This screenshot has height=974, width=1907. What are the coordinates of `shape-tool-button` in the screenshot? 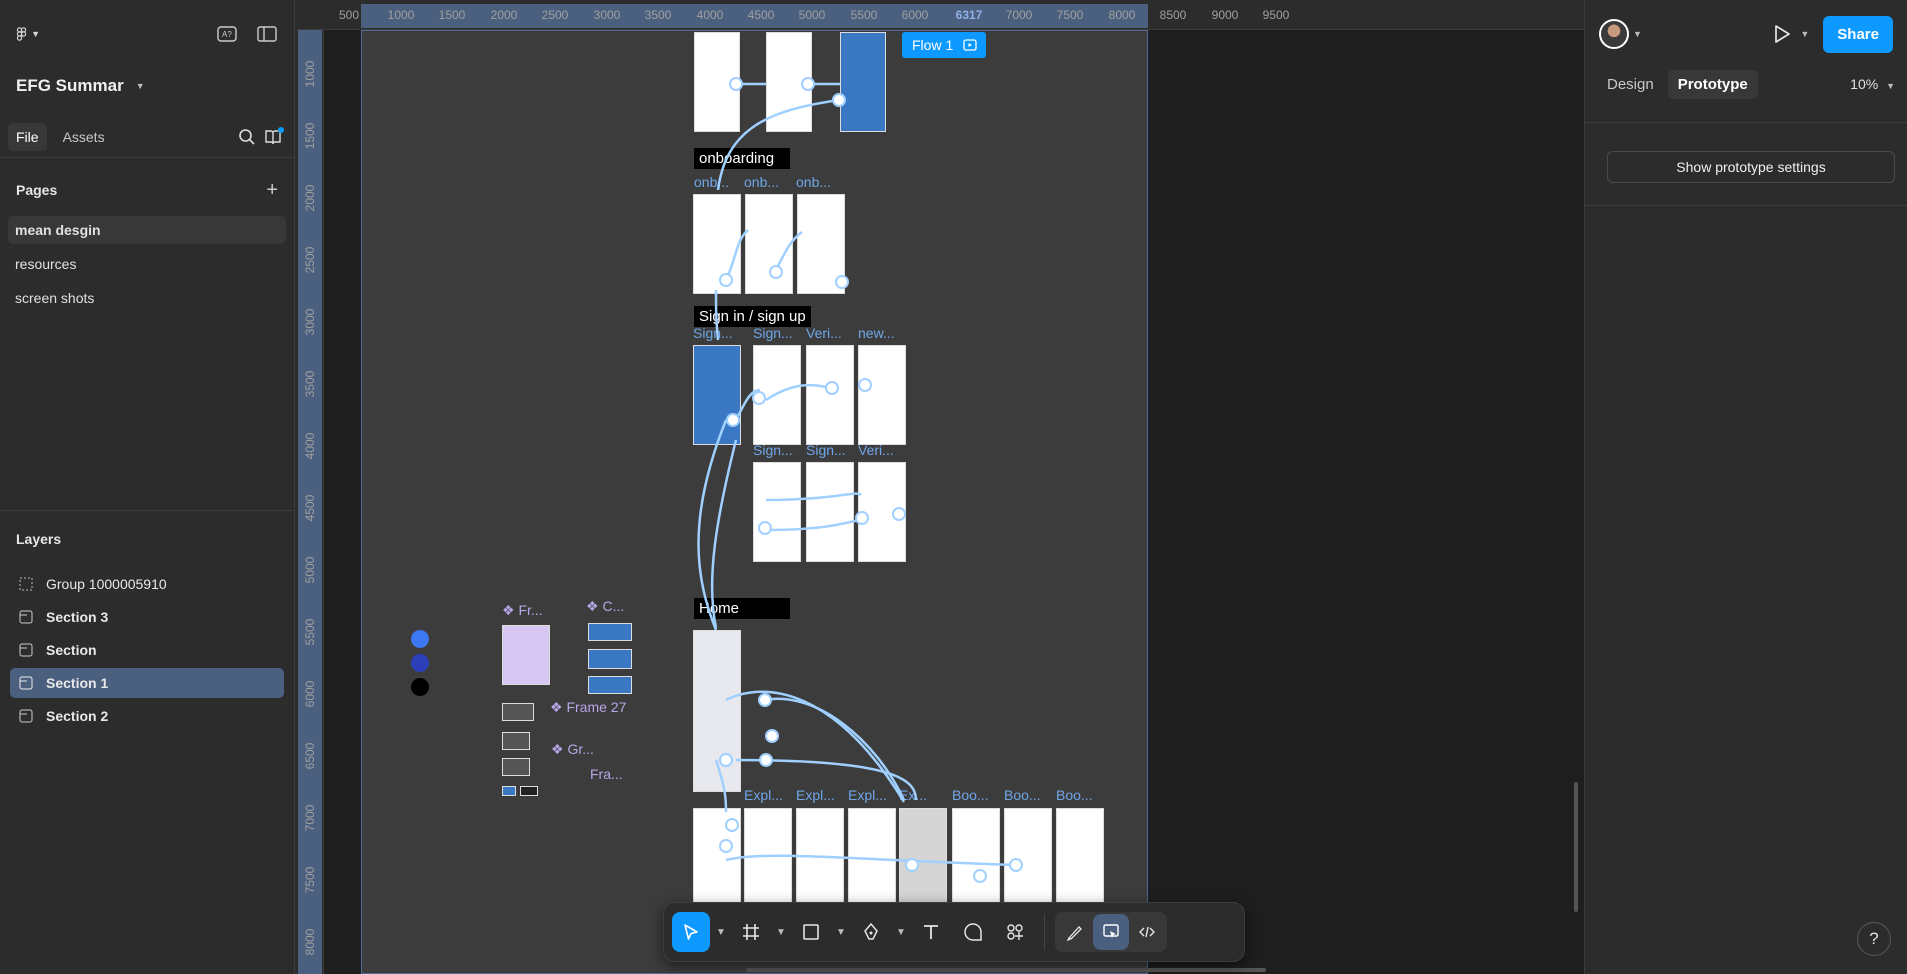 It's located at (811, 932).